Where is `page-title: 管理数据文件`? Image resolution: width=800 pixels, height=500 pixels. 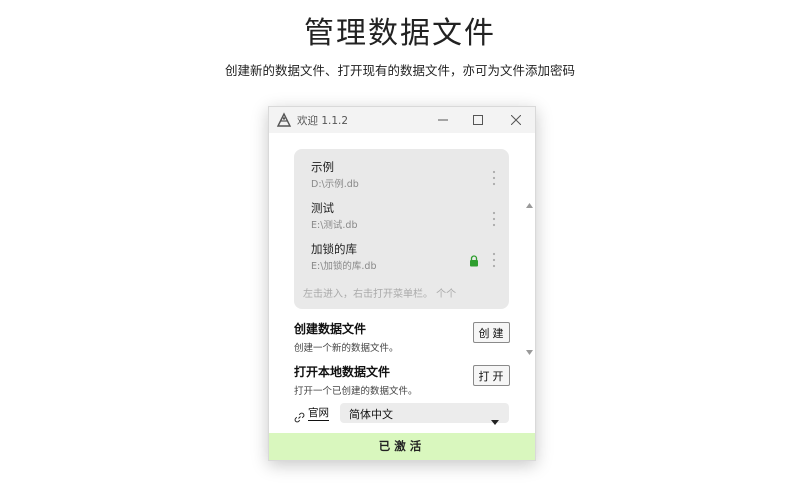 page-title: 管理数据文件 is located at coordinates (400, 33).